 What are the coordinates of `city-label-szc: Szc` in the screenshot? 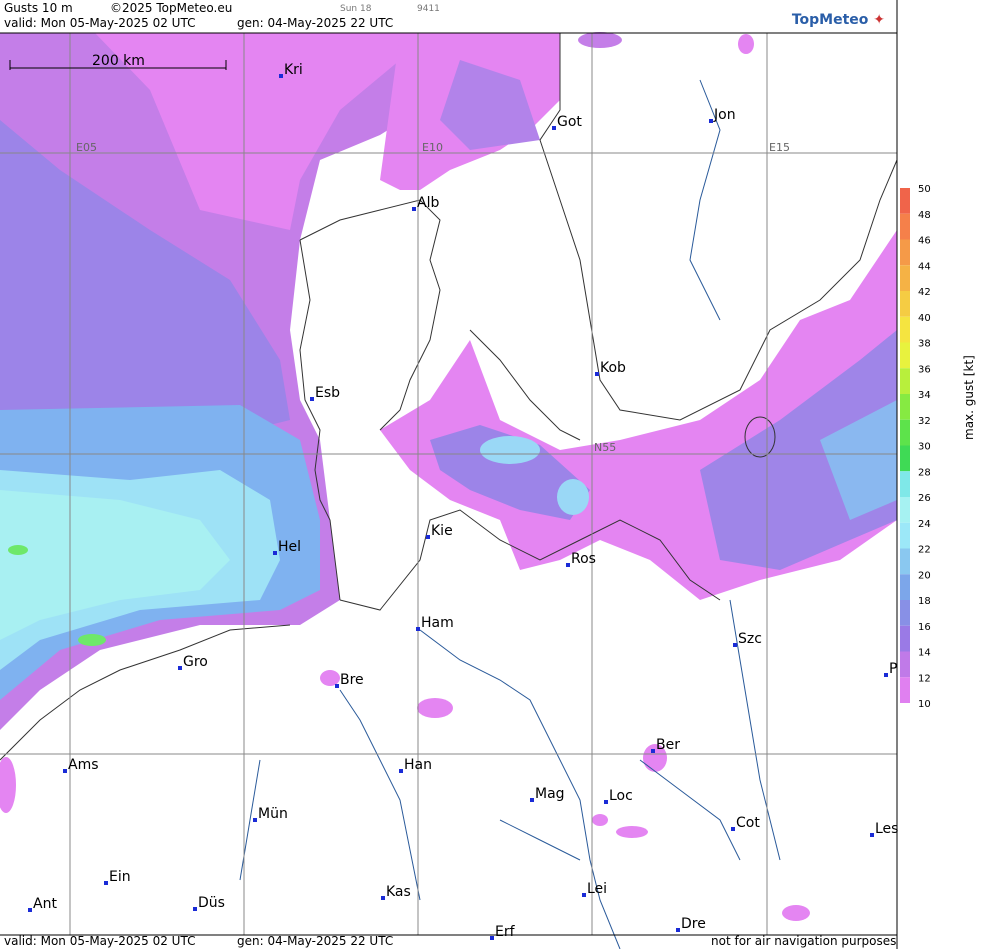 It's located at (750, 639).